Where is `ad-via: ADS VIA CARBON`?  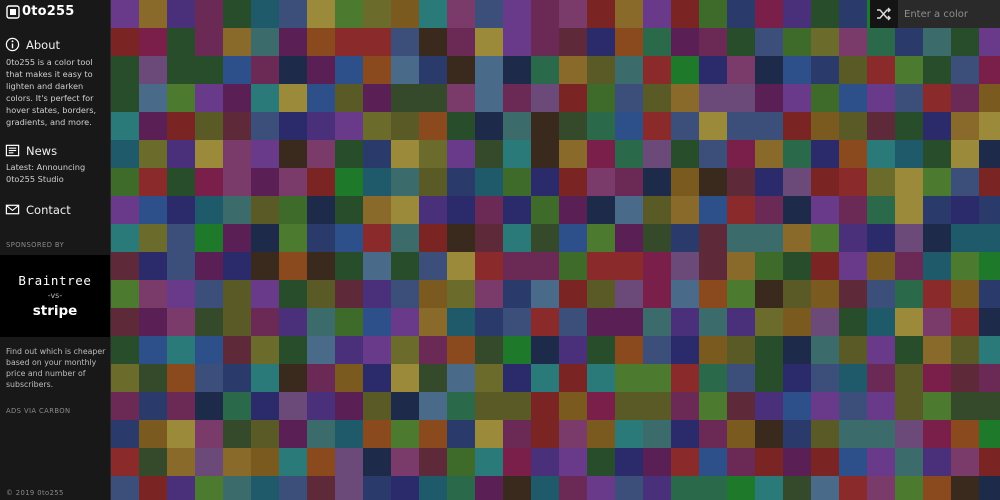
ad-via: ADS VIA CARBON is located at coordinates (38, 411).